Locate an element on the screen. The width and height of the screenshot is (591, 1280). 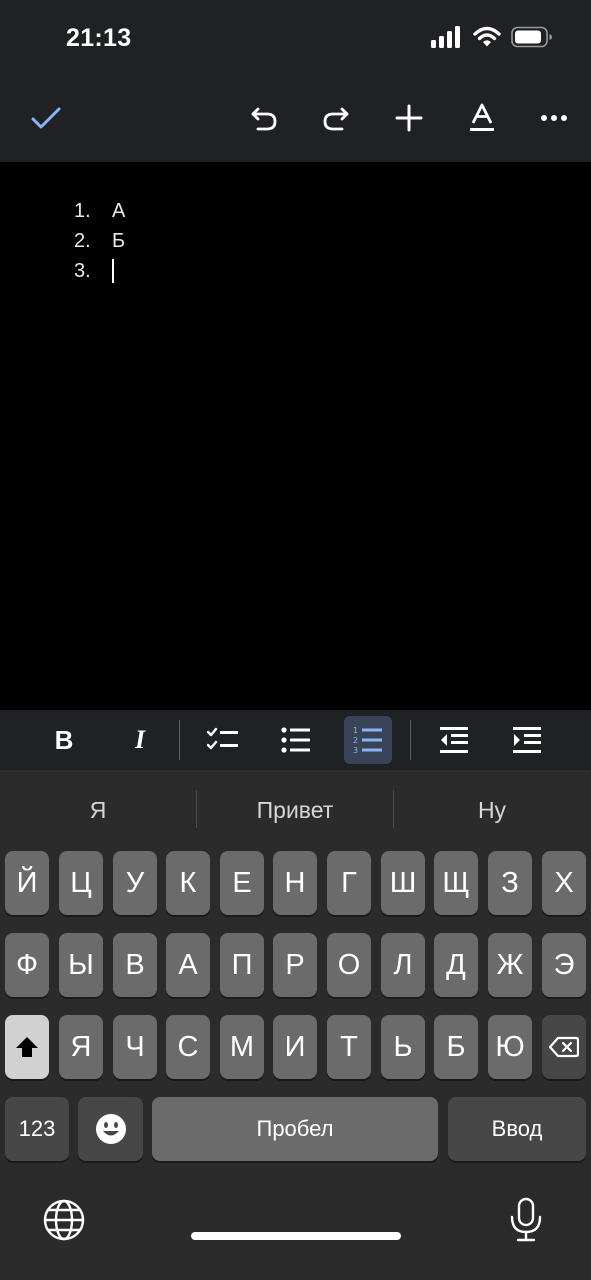
key: Ц is located at coordinates (81, 883).